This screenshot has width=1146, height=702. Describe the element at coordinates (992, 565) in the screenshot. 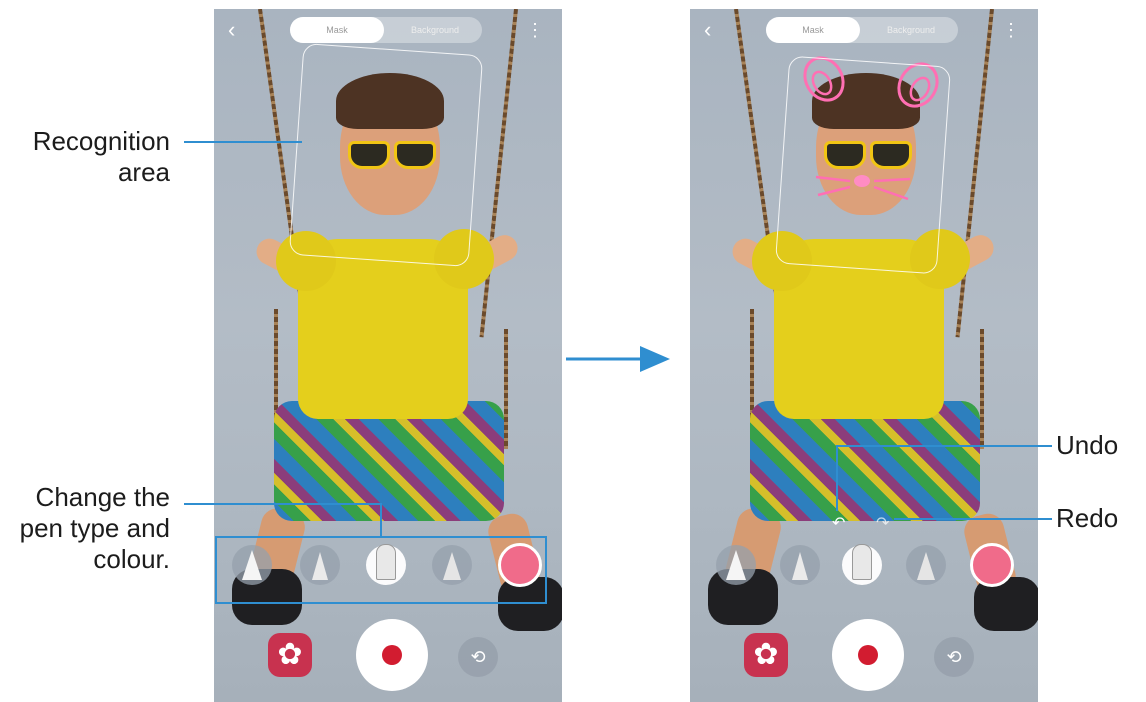

I see `pen-colour-button` at that location.